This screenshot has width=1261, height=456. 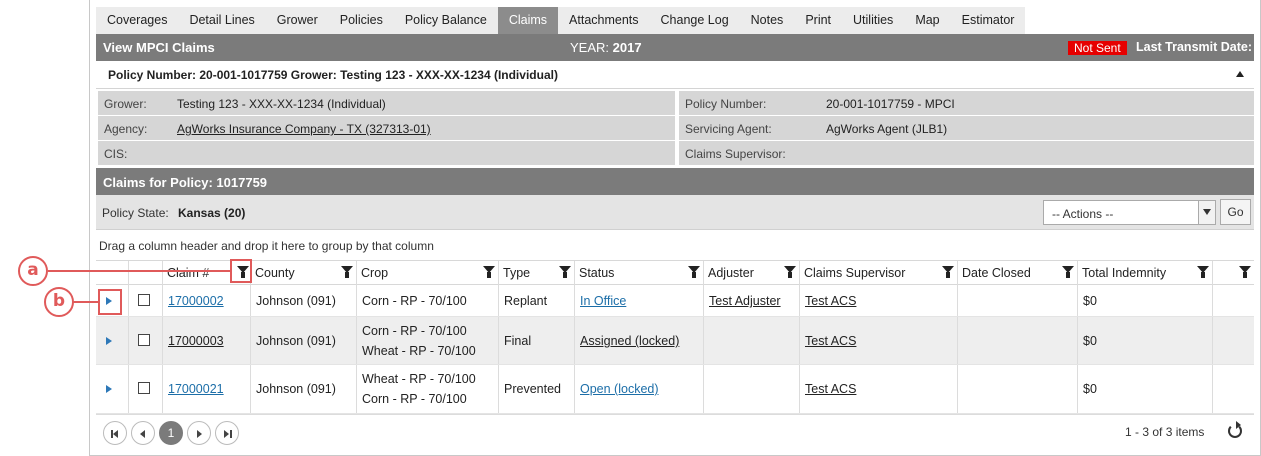 I want to click on last-transmit-label: Last Transmit Date:, so click(x=1194, y=47).